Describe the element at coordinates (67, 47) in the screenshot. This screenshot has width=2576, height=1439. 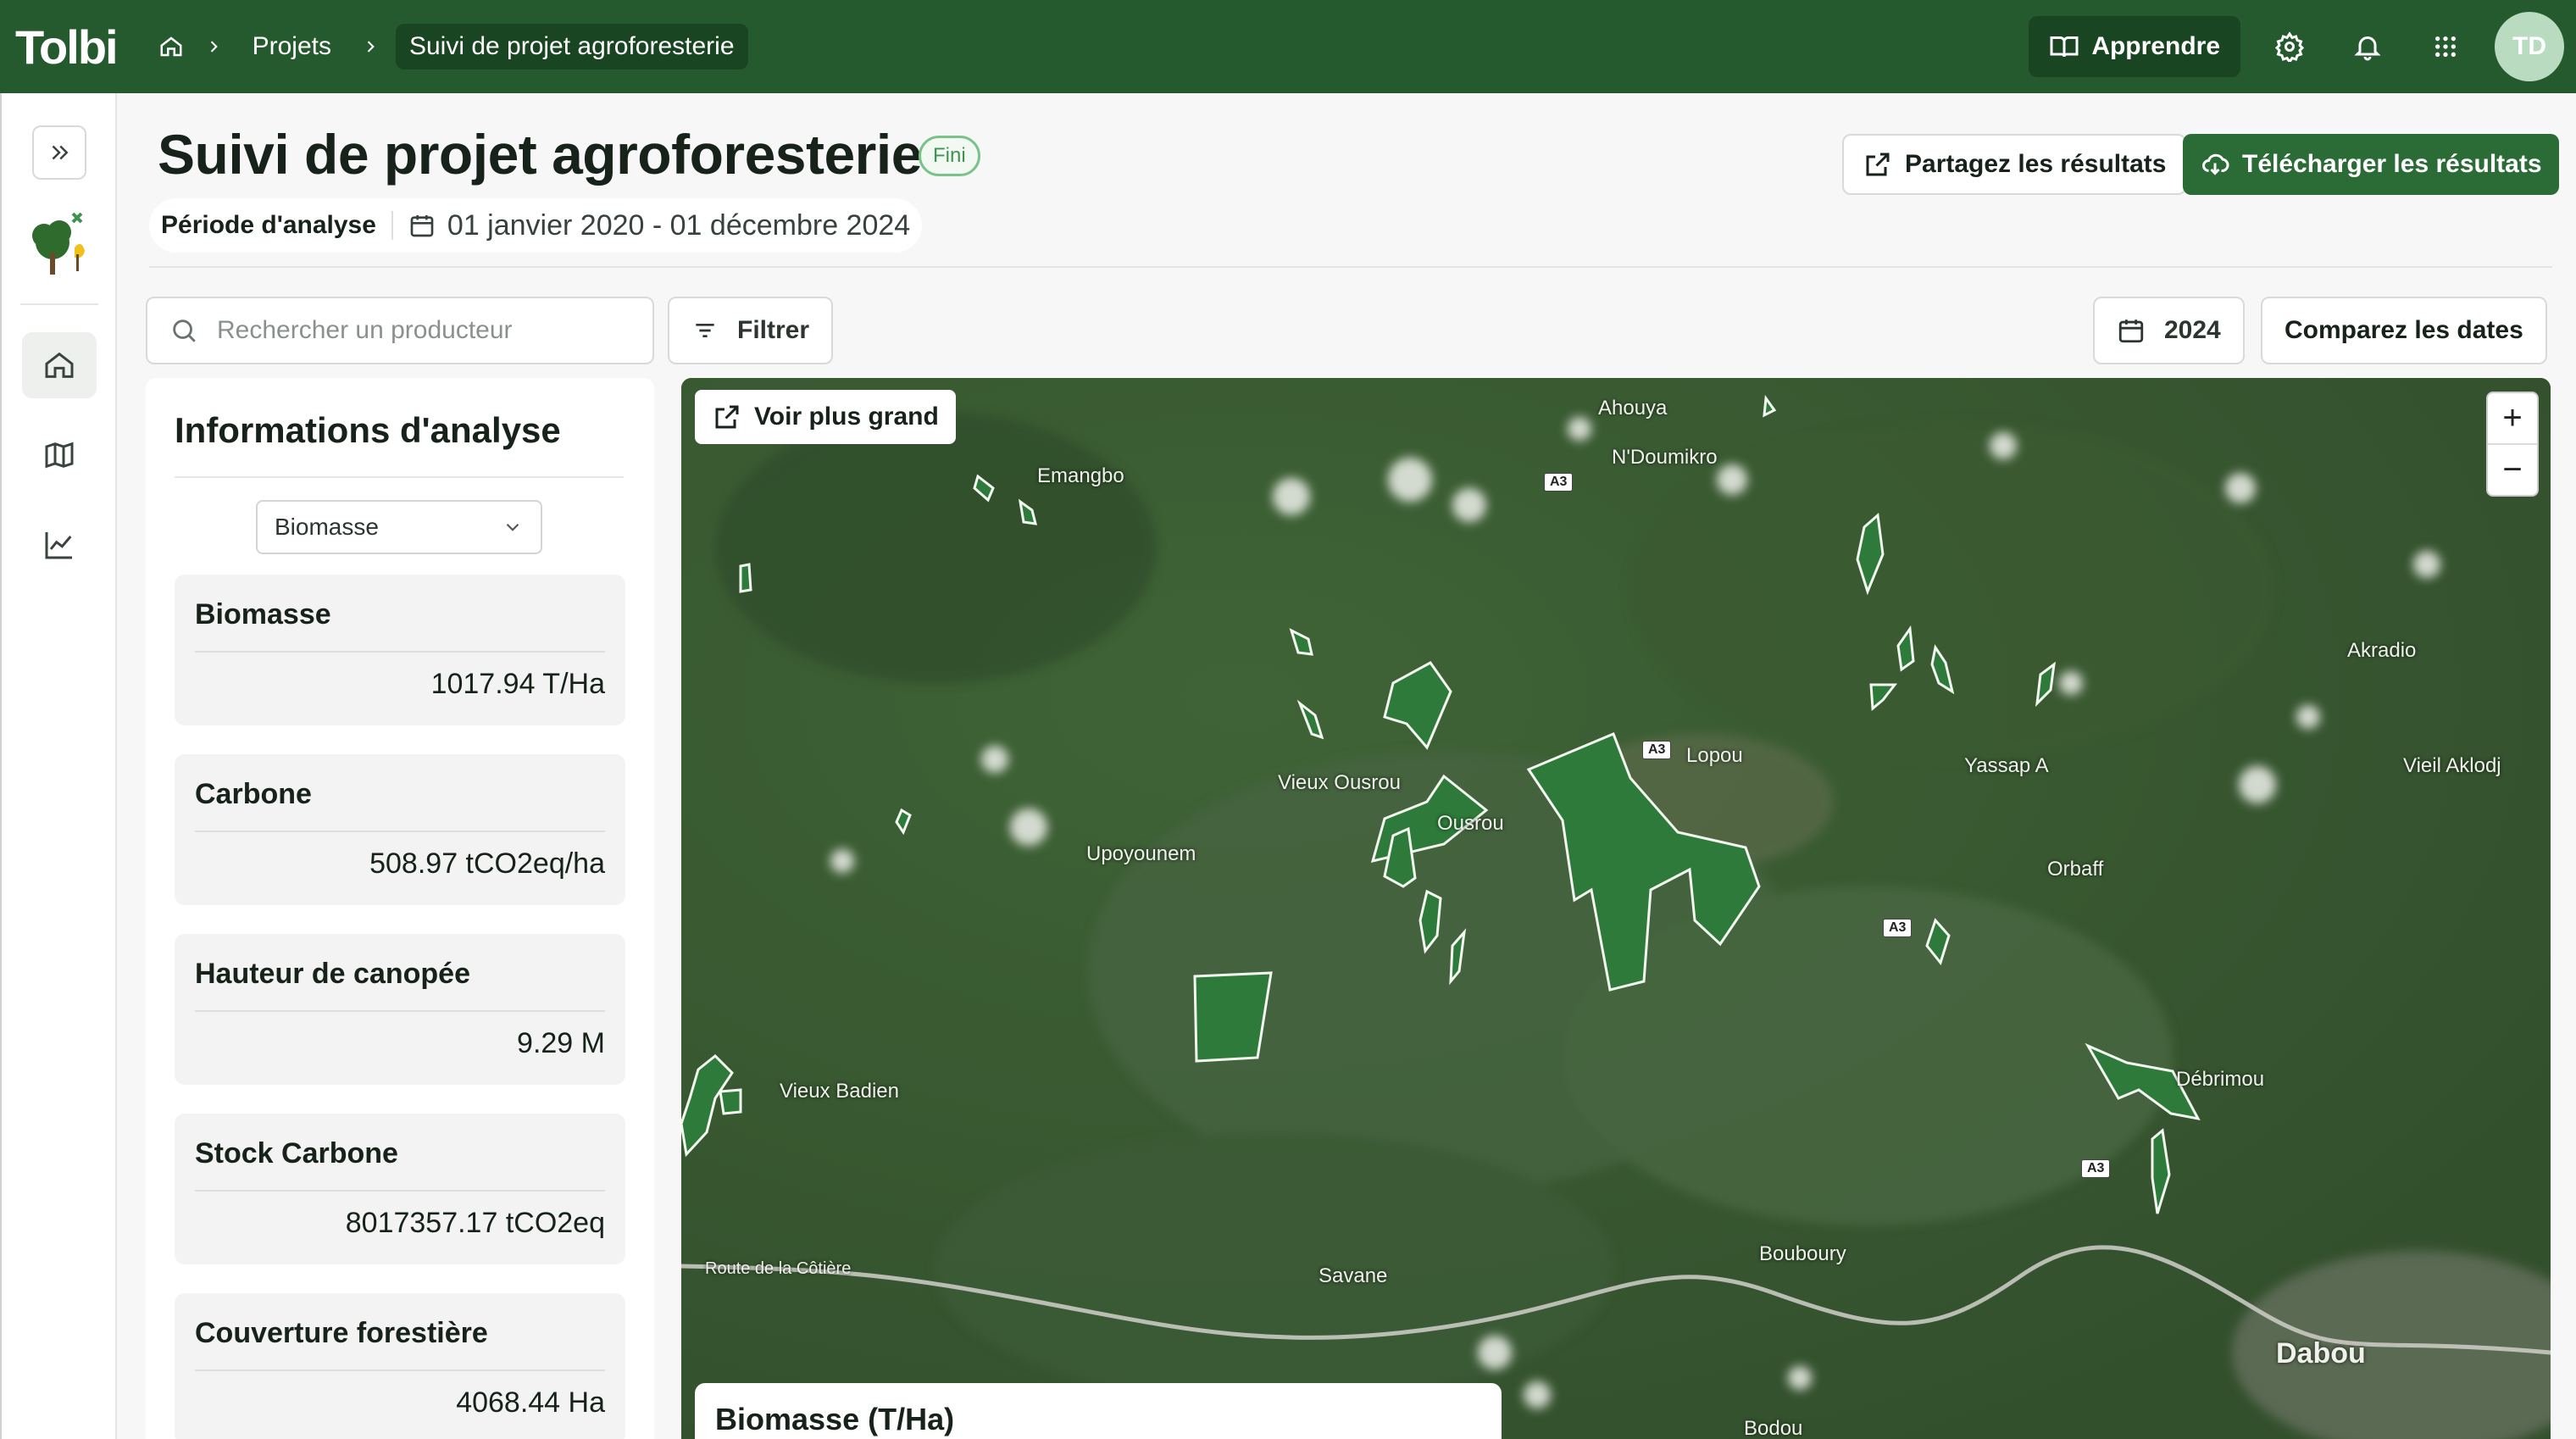
I see `app-logo: Tolbi` at that location.